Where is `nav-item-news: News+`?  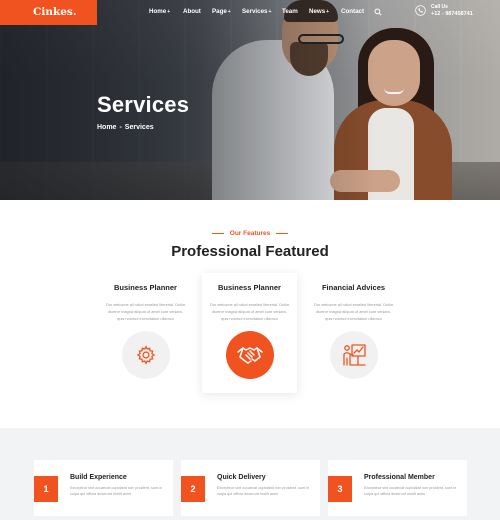 nav-item-news: News+ is located at coordinates (319, 11).